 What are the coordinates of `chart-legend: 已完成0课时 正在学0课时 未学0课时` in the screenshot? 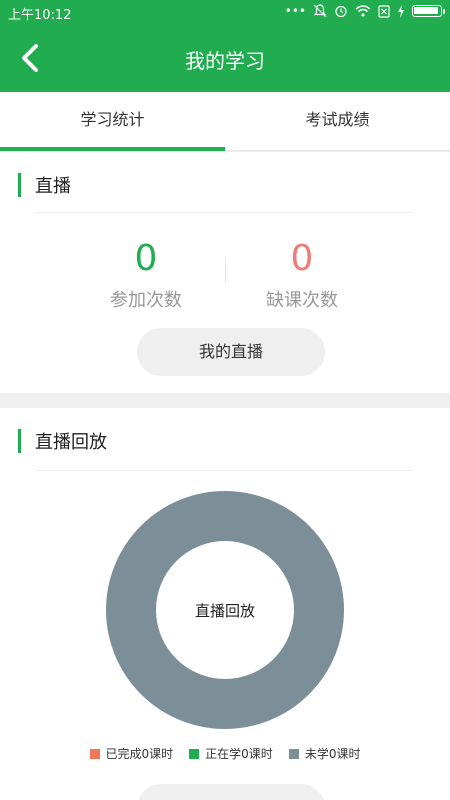 It's located at (225, 753).